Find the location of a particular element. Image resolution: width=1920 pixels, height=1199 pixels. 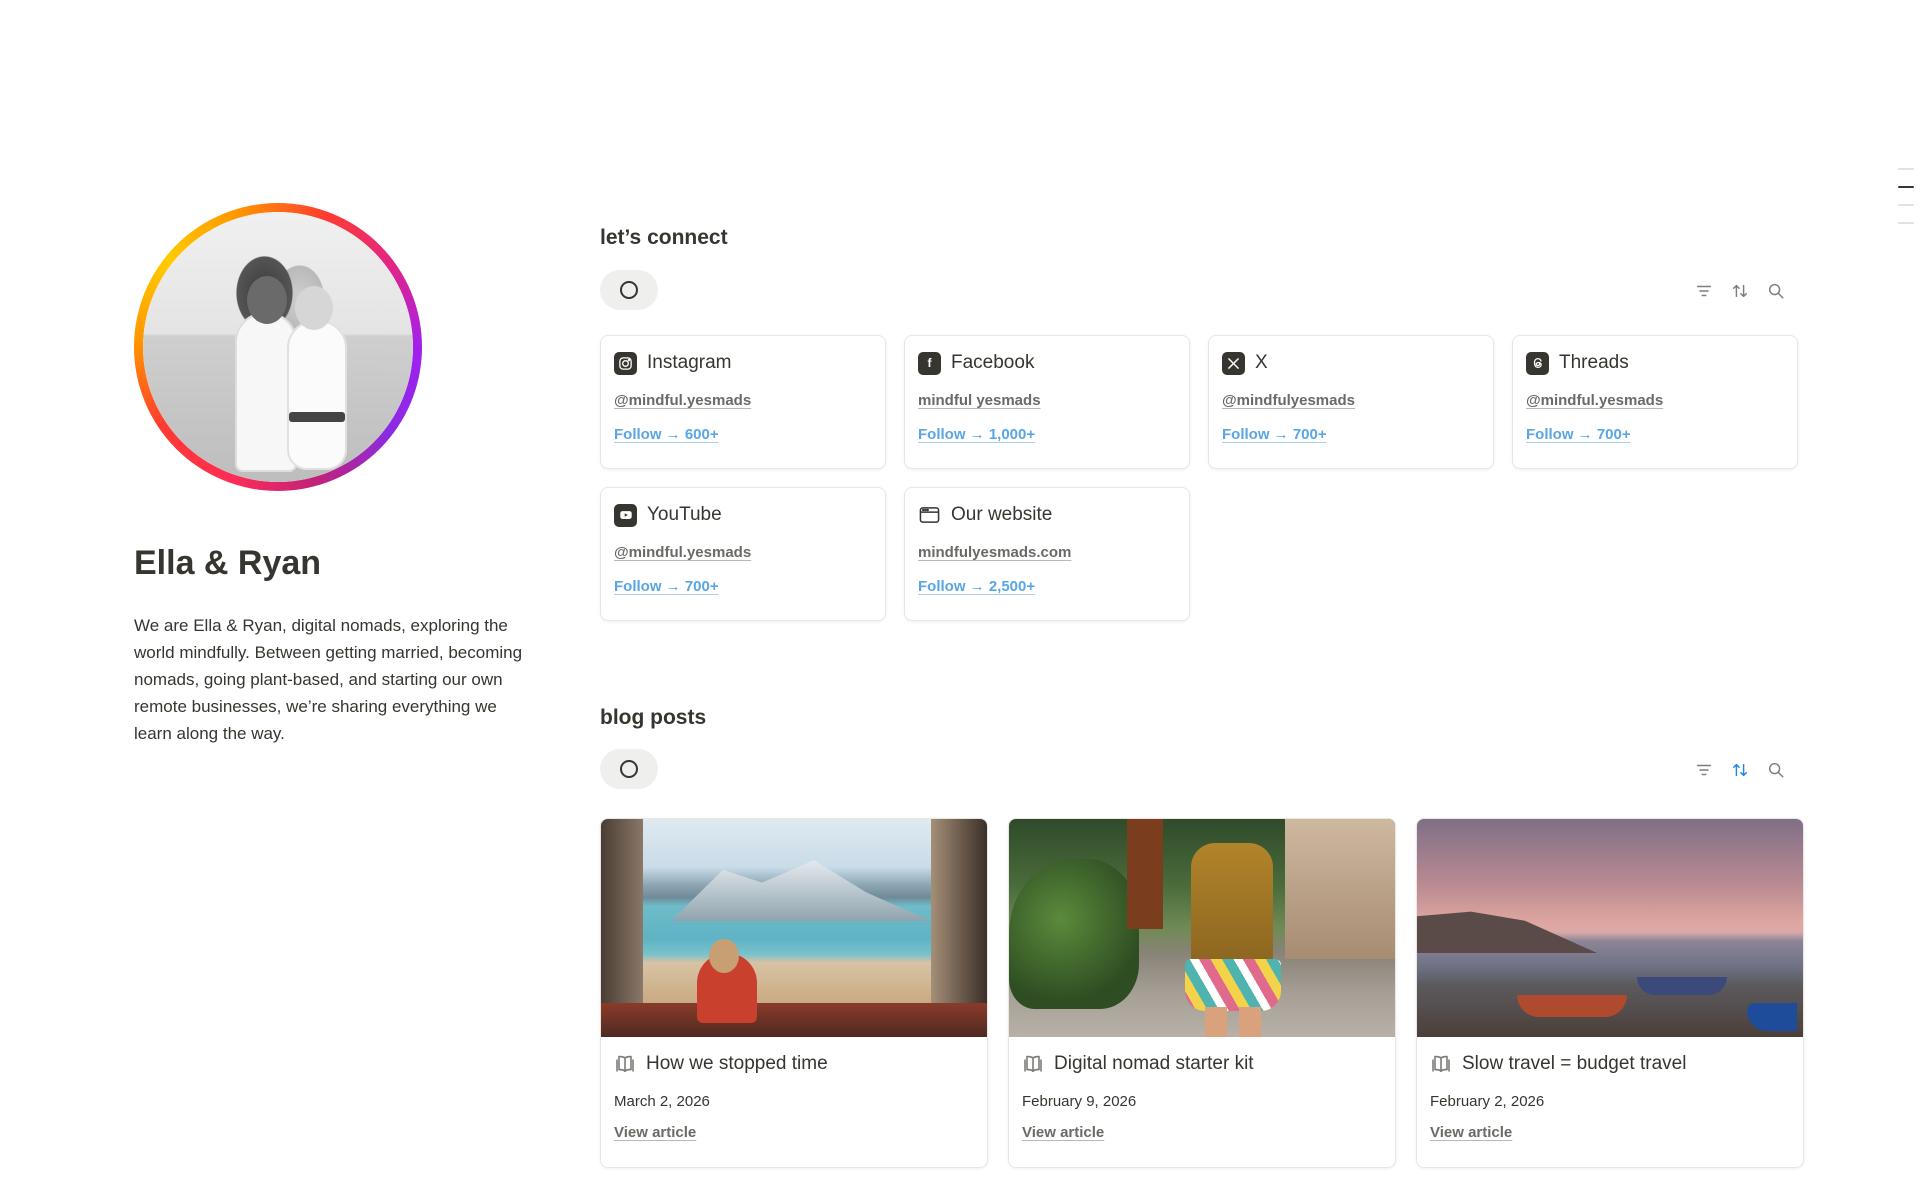

social-card-instagram: Instagram @mindful.yesmads Follow → 600+ is located at coordinates (743, 402).